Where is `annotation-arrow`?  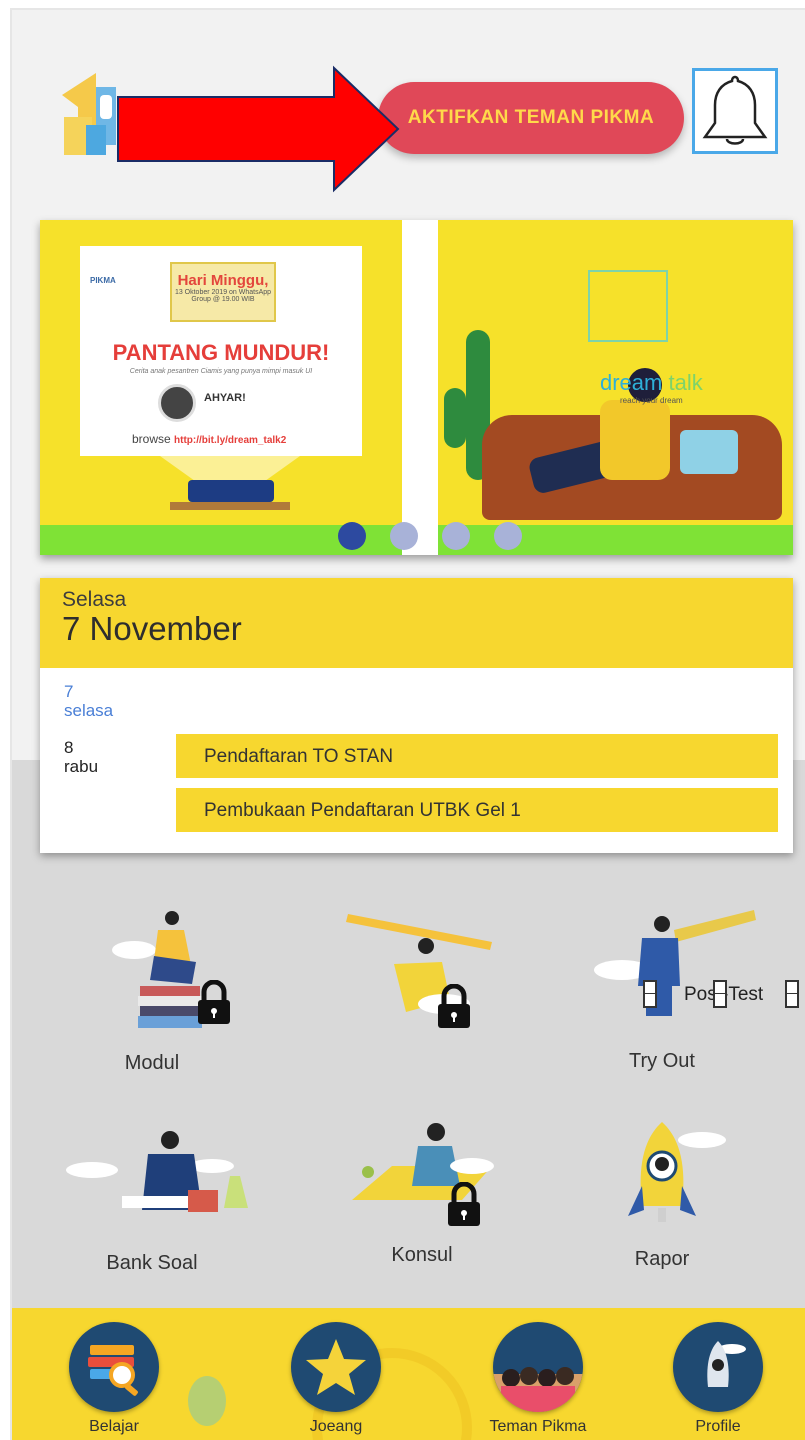 annotation-arrow is located at coordinates (258, 129).